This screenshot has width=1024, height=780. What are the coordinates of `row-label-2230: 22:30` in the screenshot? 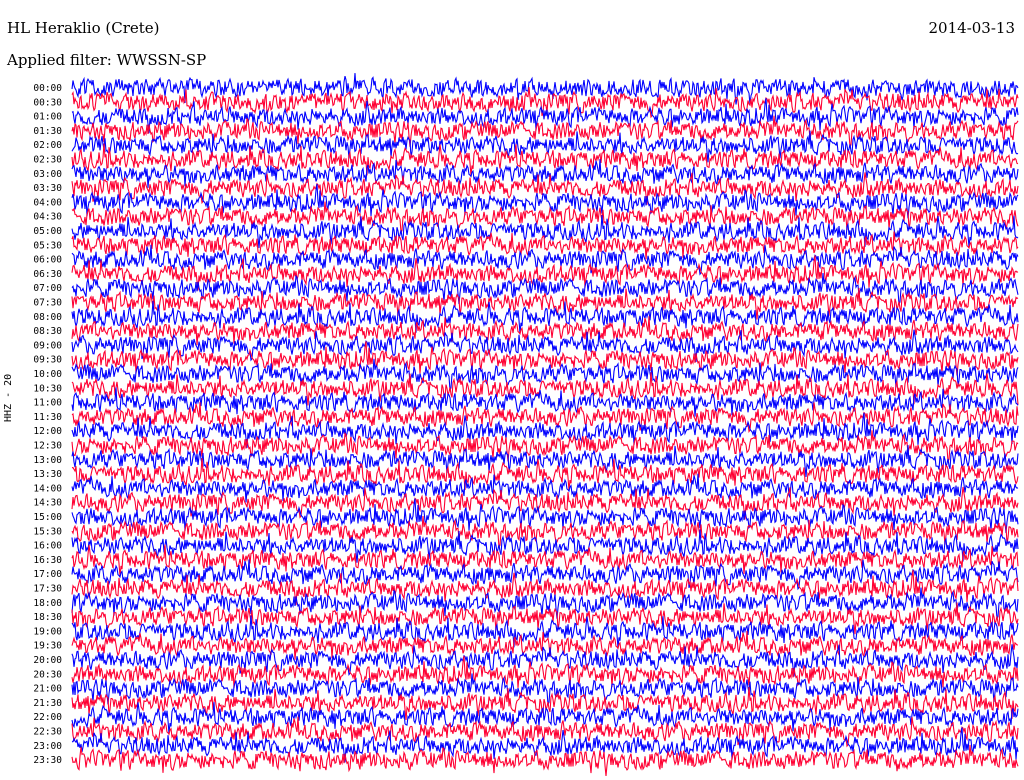 It's located at (47, 732).